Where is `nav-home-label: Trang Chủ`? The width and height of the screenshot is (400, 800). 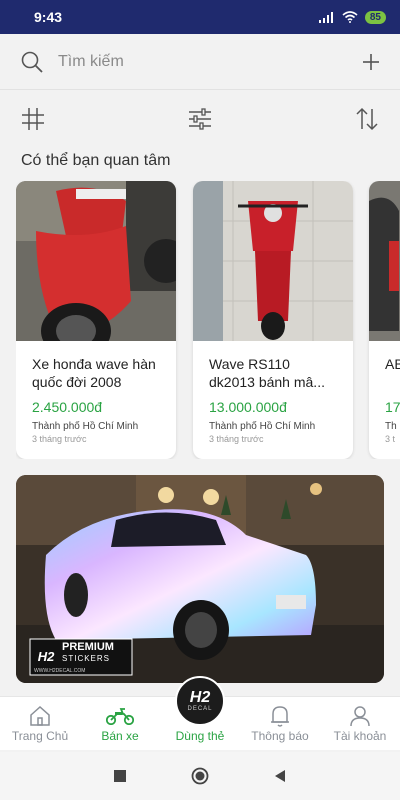 nav-home-label: Trang Chủ is located at coordinates (40, 736).